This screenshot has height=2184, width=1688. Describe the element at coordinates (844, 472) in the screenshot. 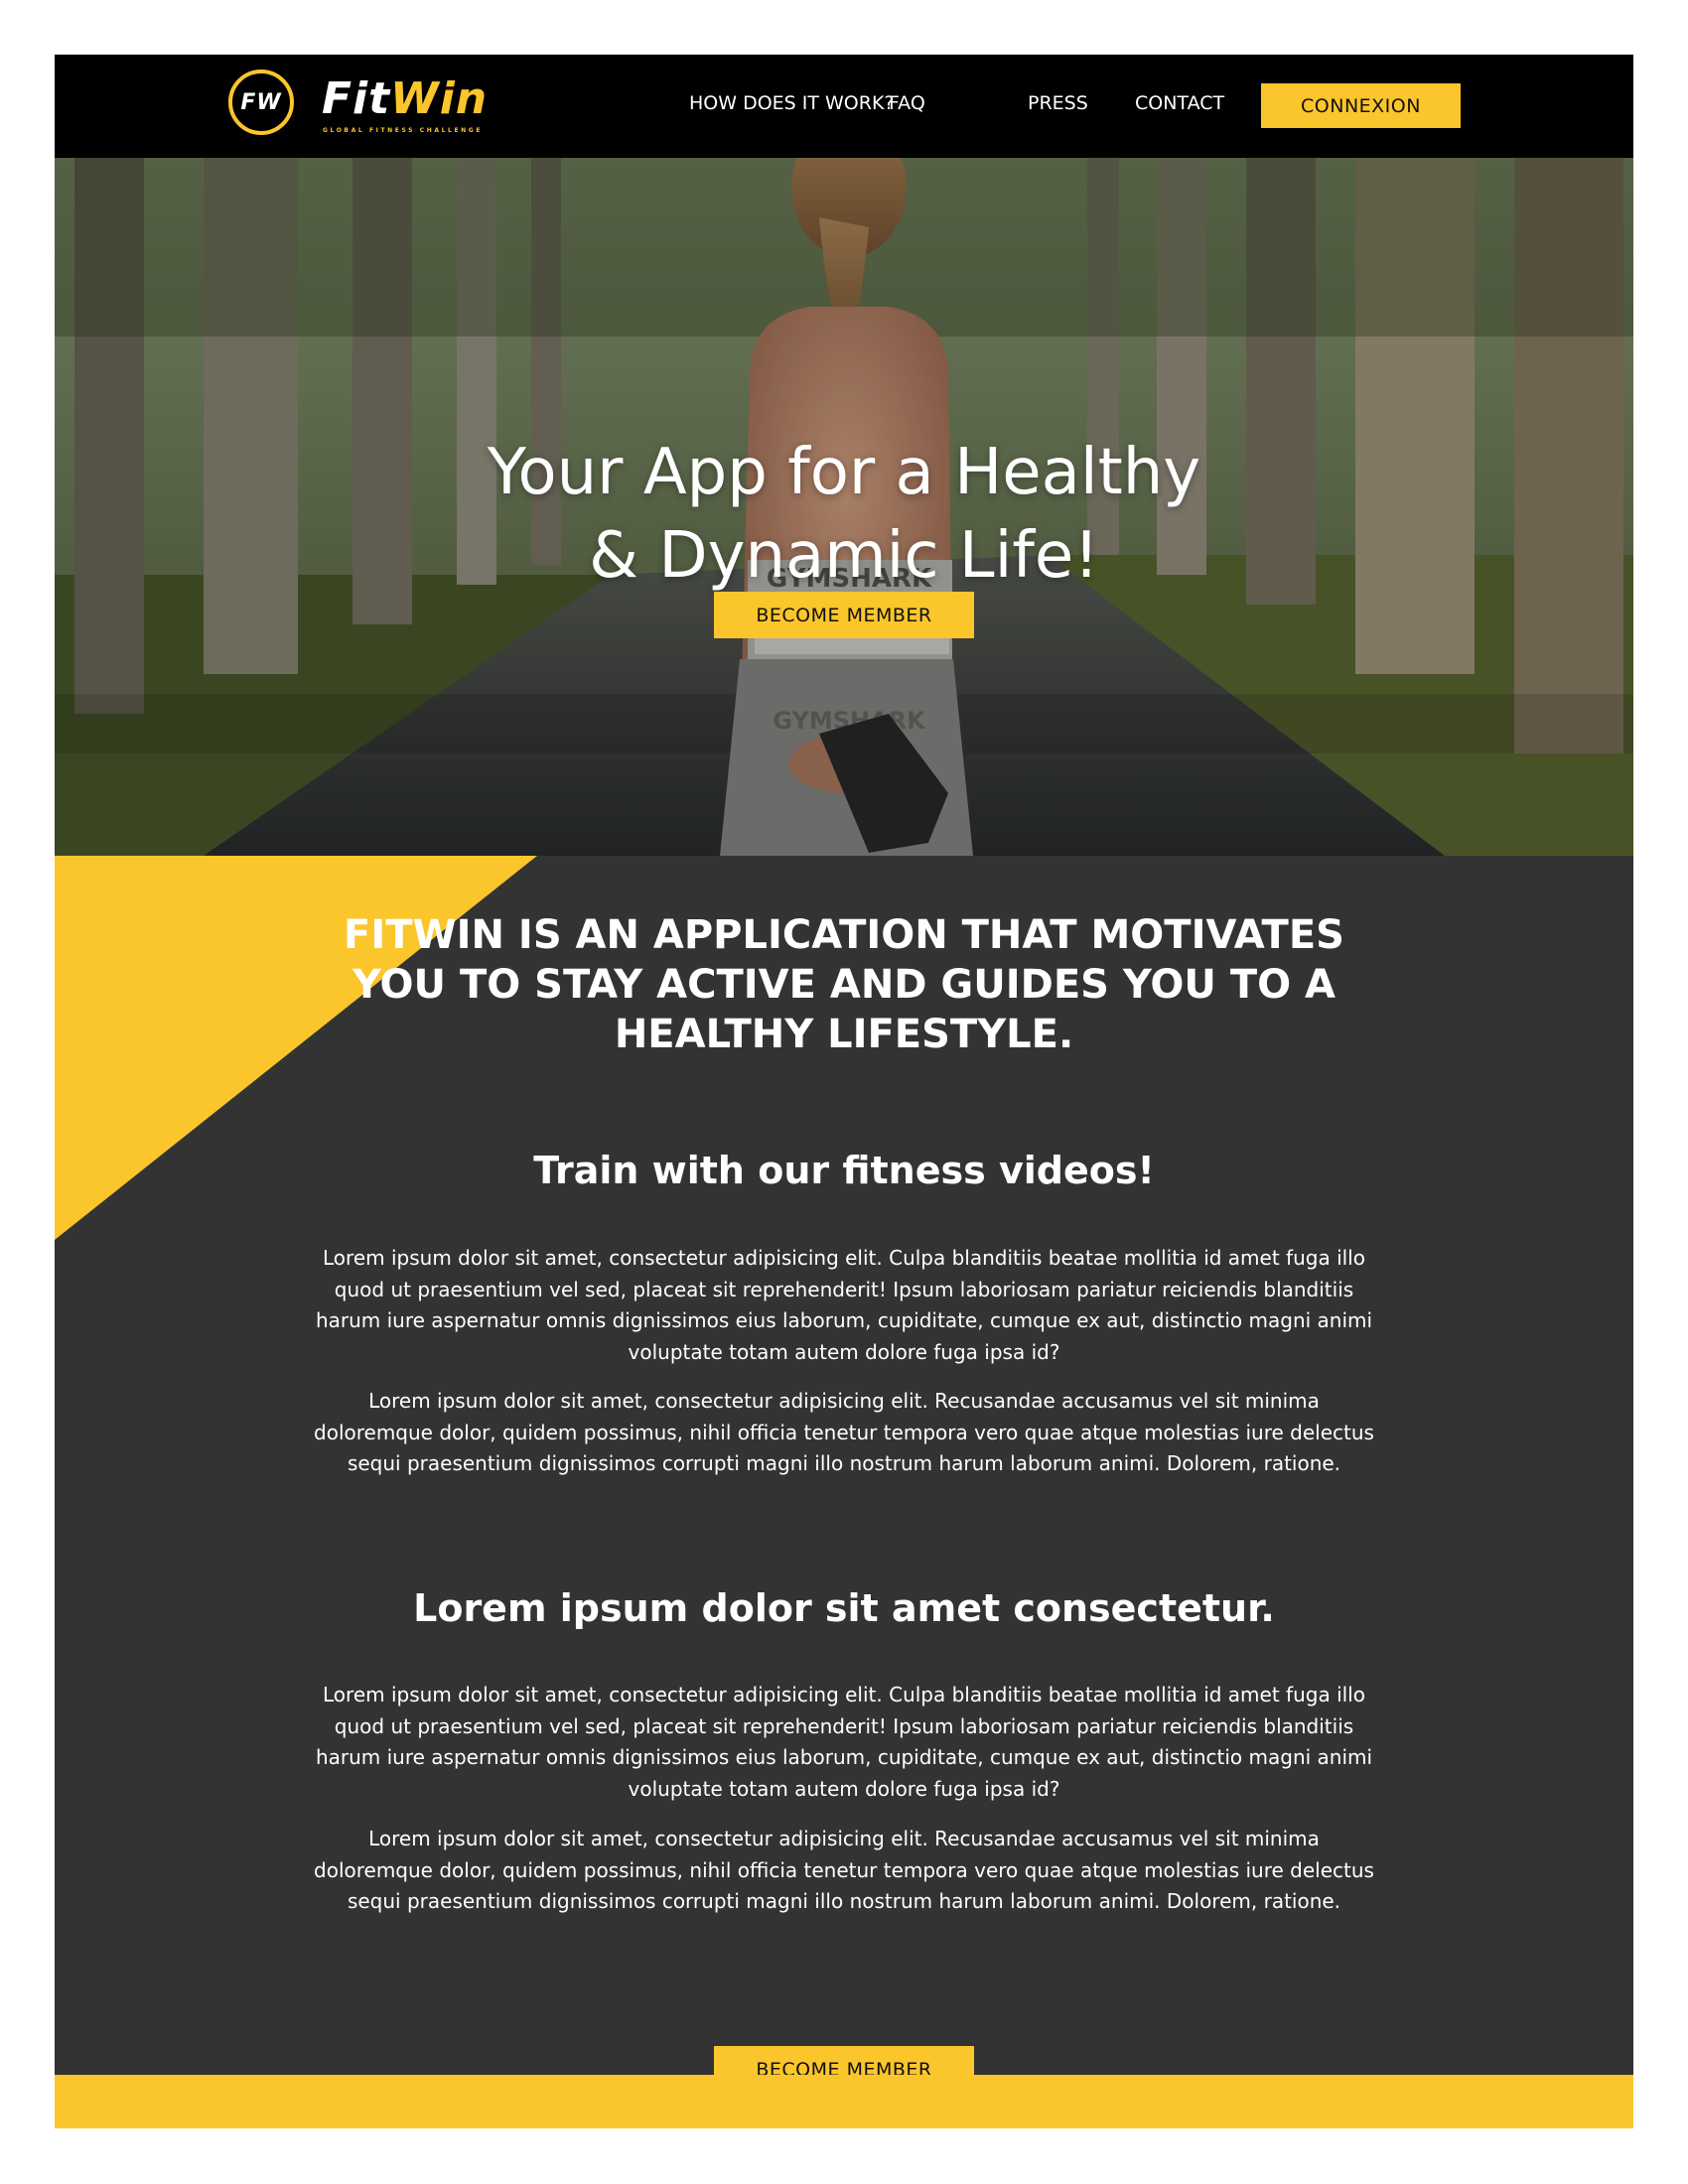

I see `hero-headline-line1: Your App for a Healthy` at that location.